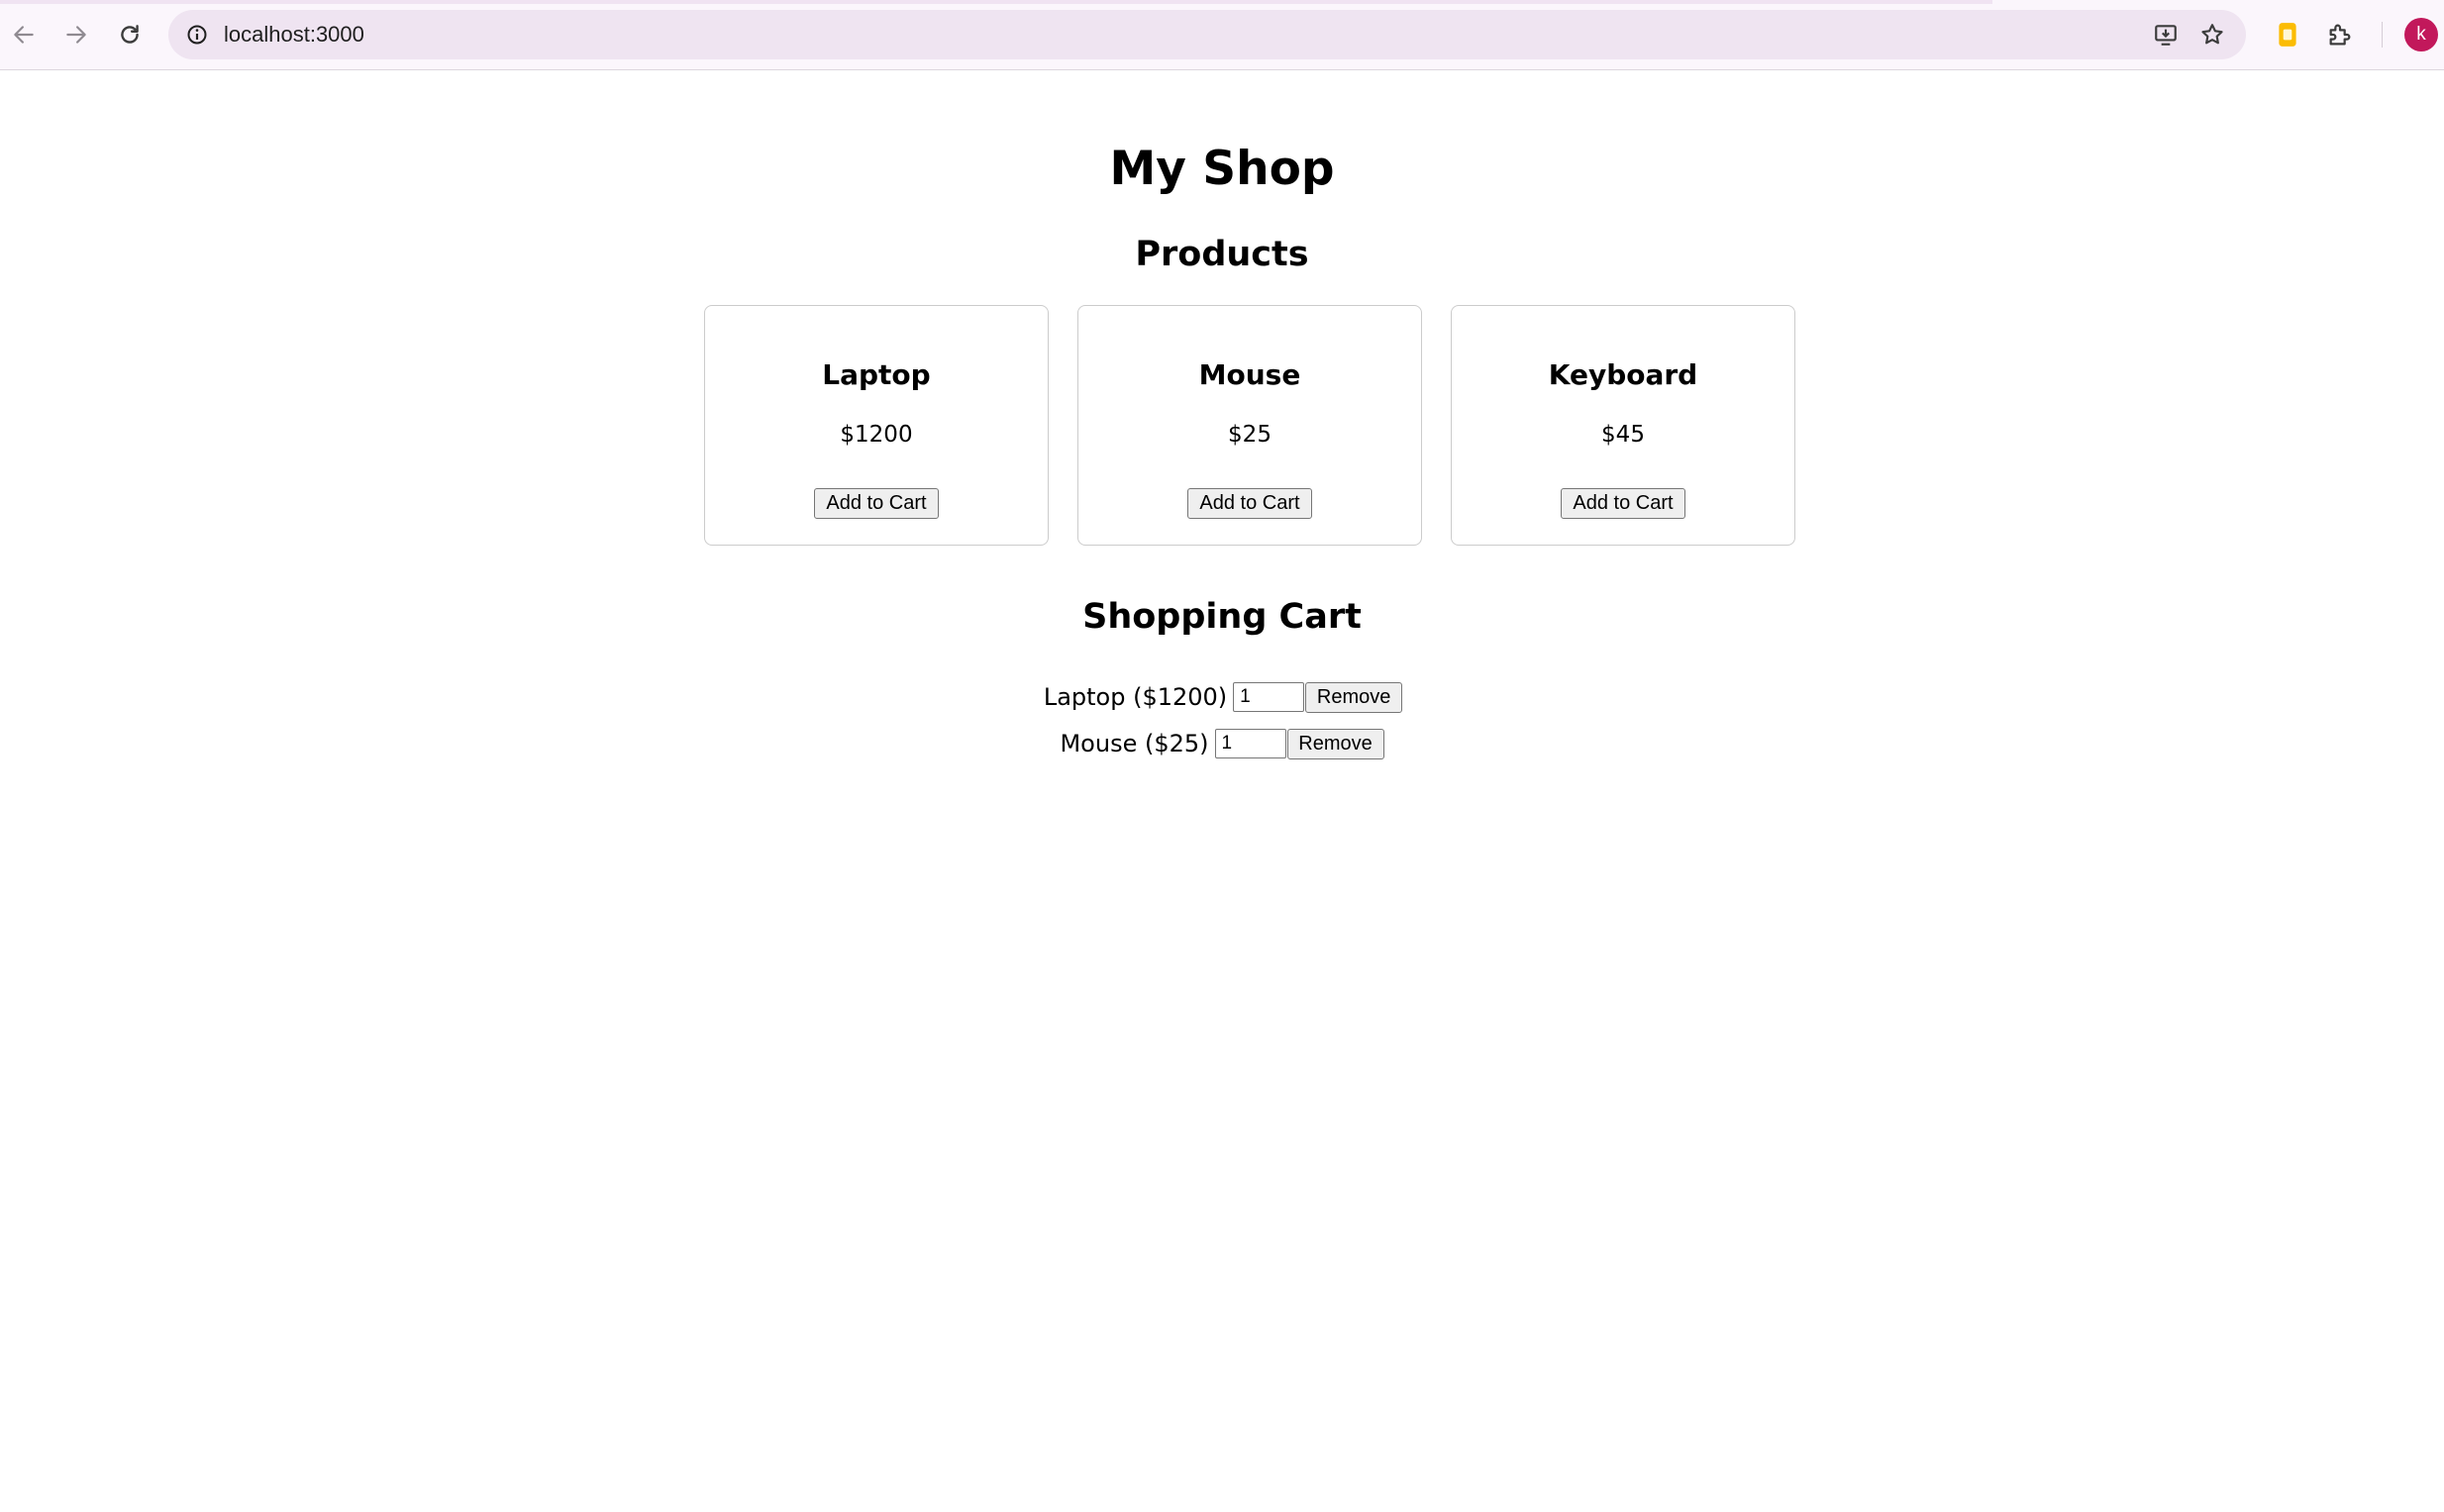 This screenshot has width=2444, height=1512. I want to click on url-text: localhost:3000, so click(294, 34).